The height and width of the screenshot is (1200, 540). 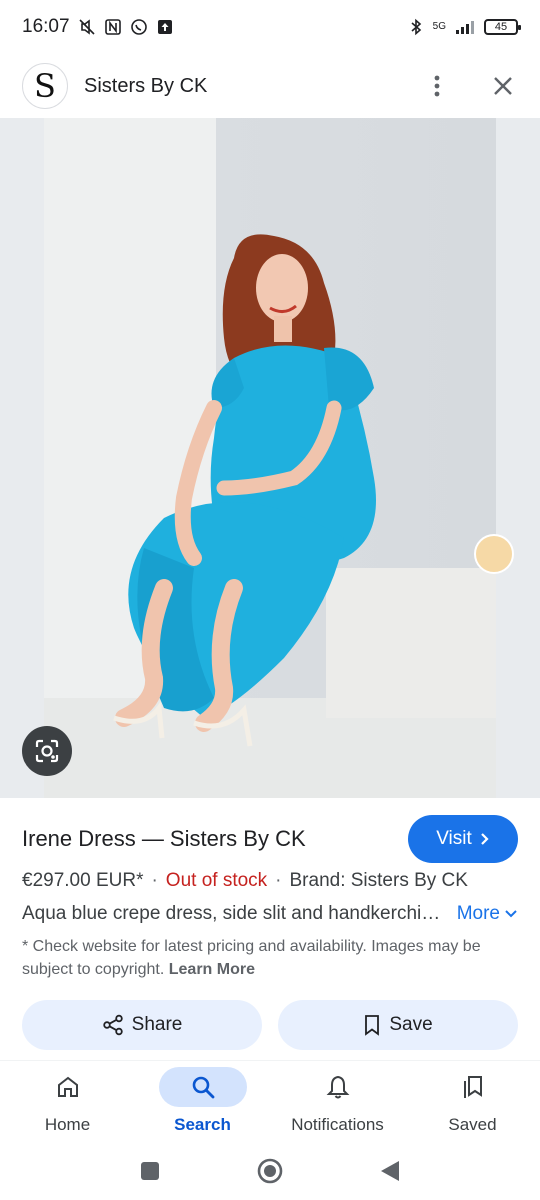 What do you see at coordinates (372, 1025) in the screenshot?
I see `bookmark-icon` at bounding box center [372, 1025].